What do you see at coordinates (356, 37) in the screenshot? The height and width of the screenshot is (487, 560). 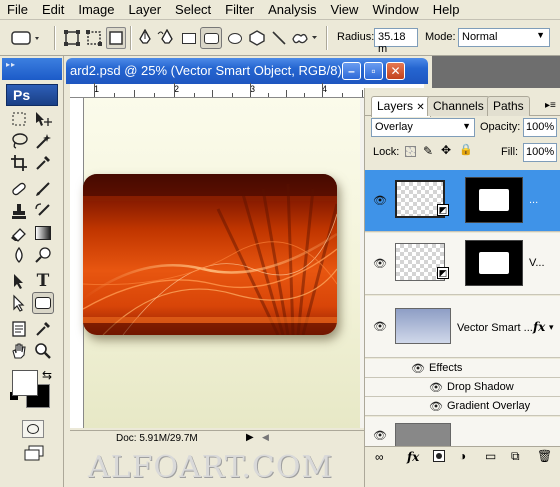 I see `radius-label: Radius:` at bounding box center [356, 37].